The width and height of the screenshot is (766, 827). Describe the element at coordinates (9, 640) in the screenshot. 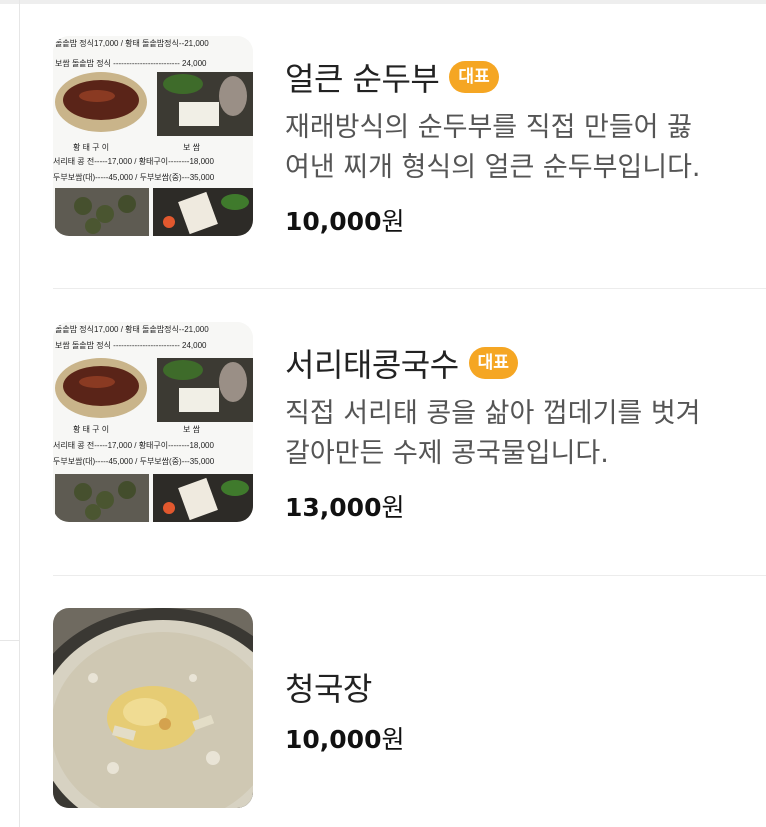

I see `left-panel-divider` at that location.